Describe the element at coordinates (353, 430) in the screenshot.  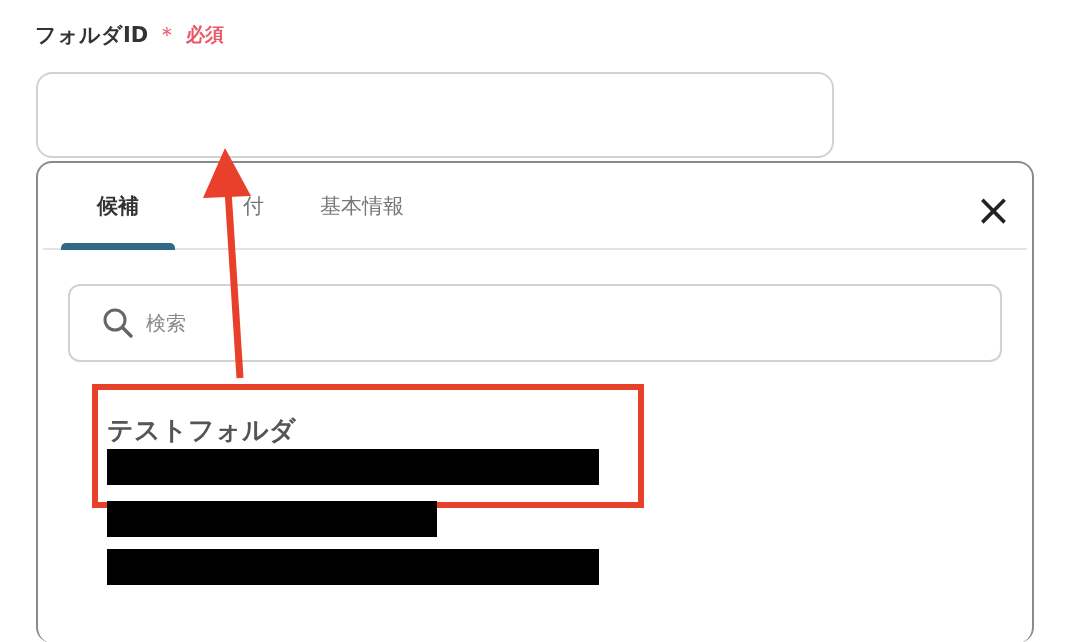
I see `folder-name: テストフォルダ` at that location.